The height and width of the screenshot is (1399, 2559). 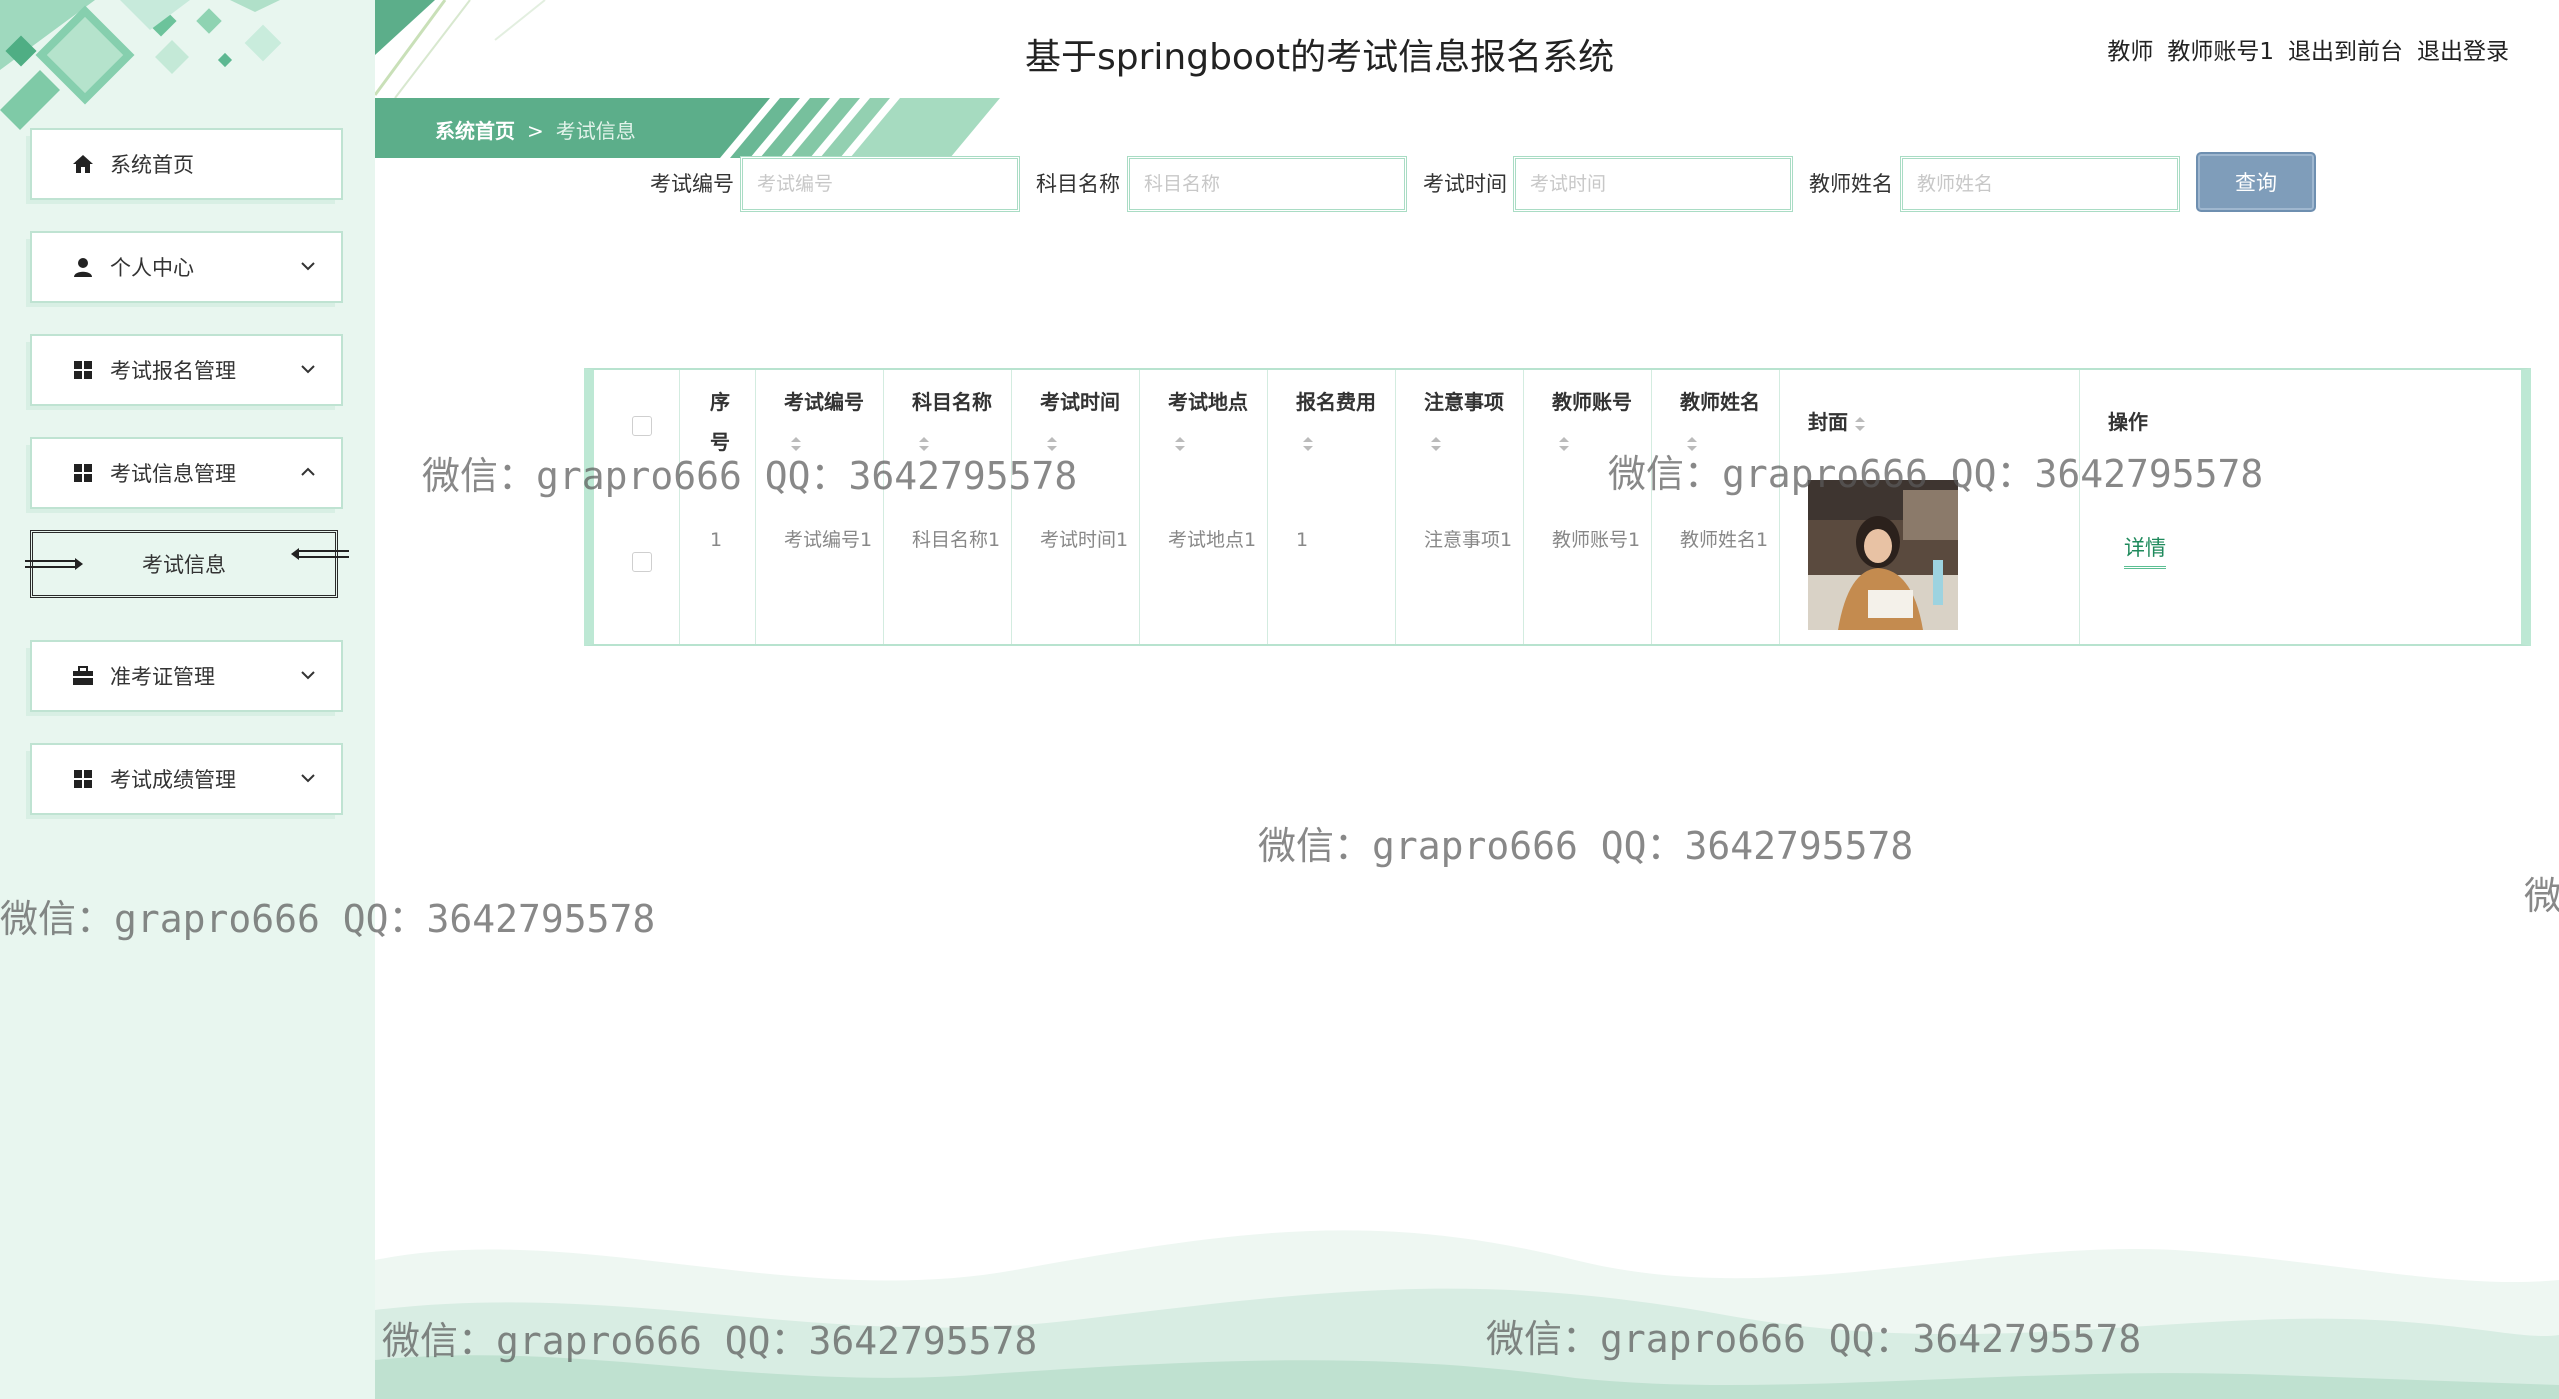 I want to click on exam-no-label: 考试编号, so click(x=692, y=184).